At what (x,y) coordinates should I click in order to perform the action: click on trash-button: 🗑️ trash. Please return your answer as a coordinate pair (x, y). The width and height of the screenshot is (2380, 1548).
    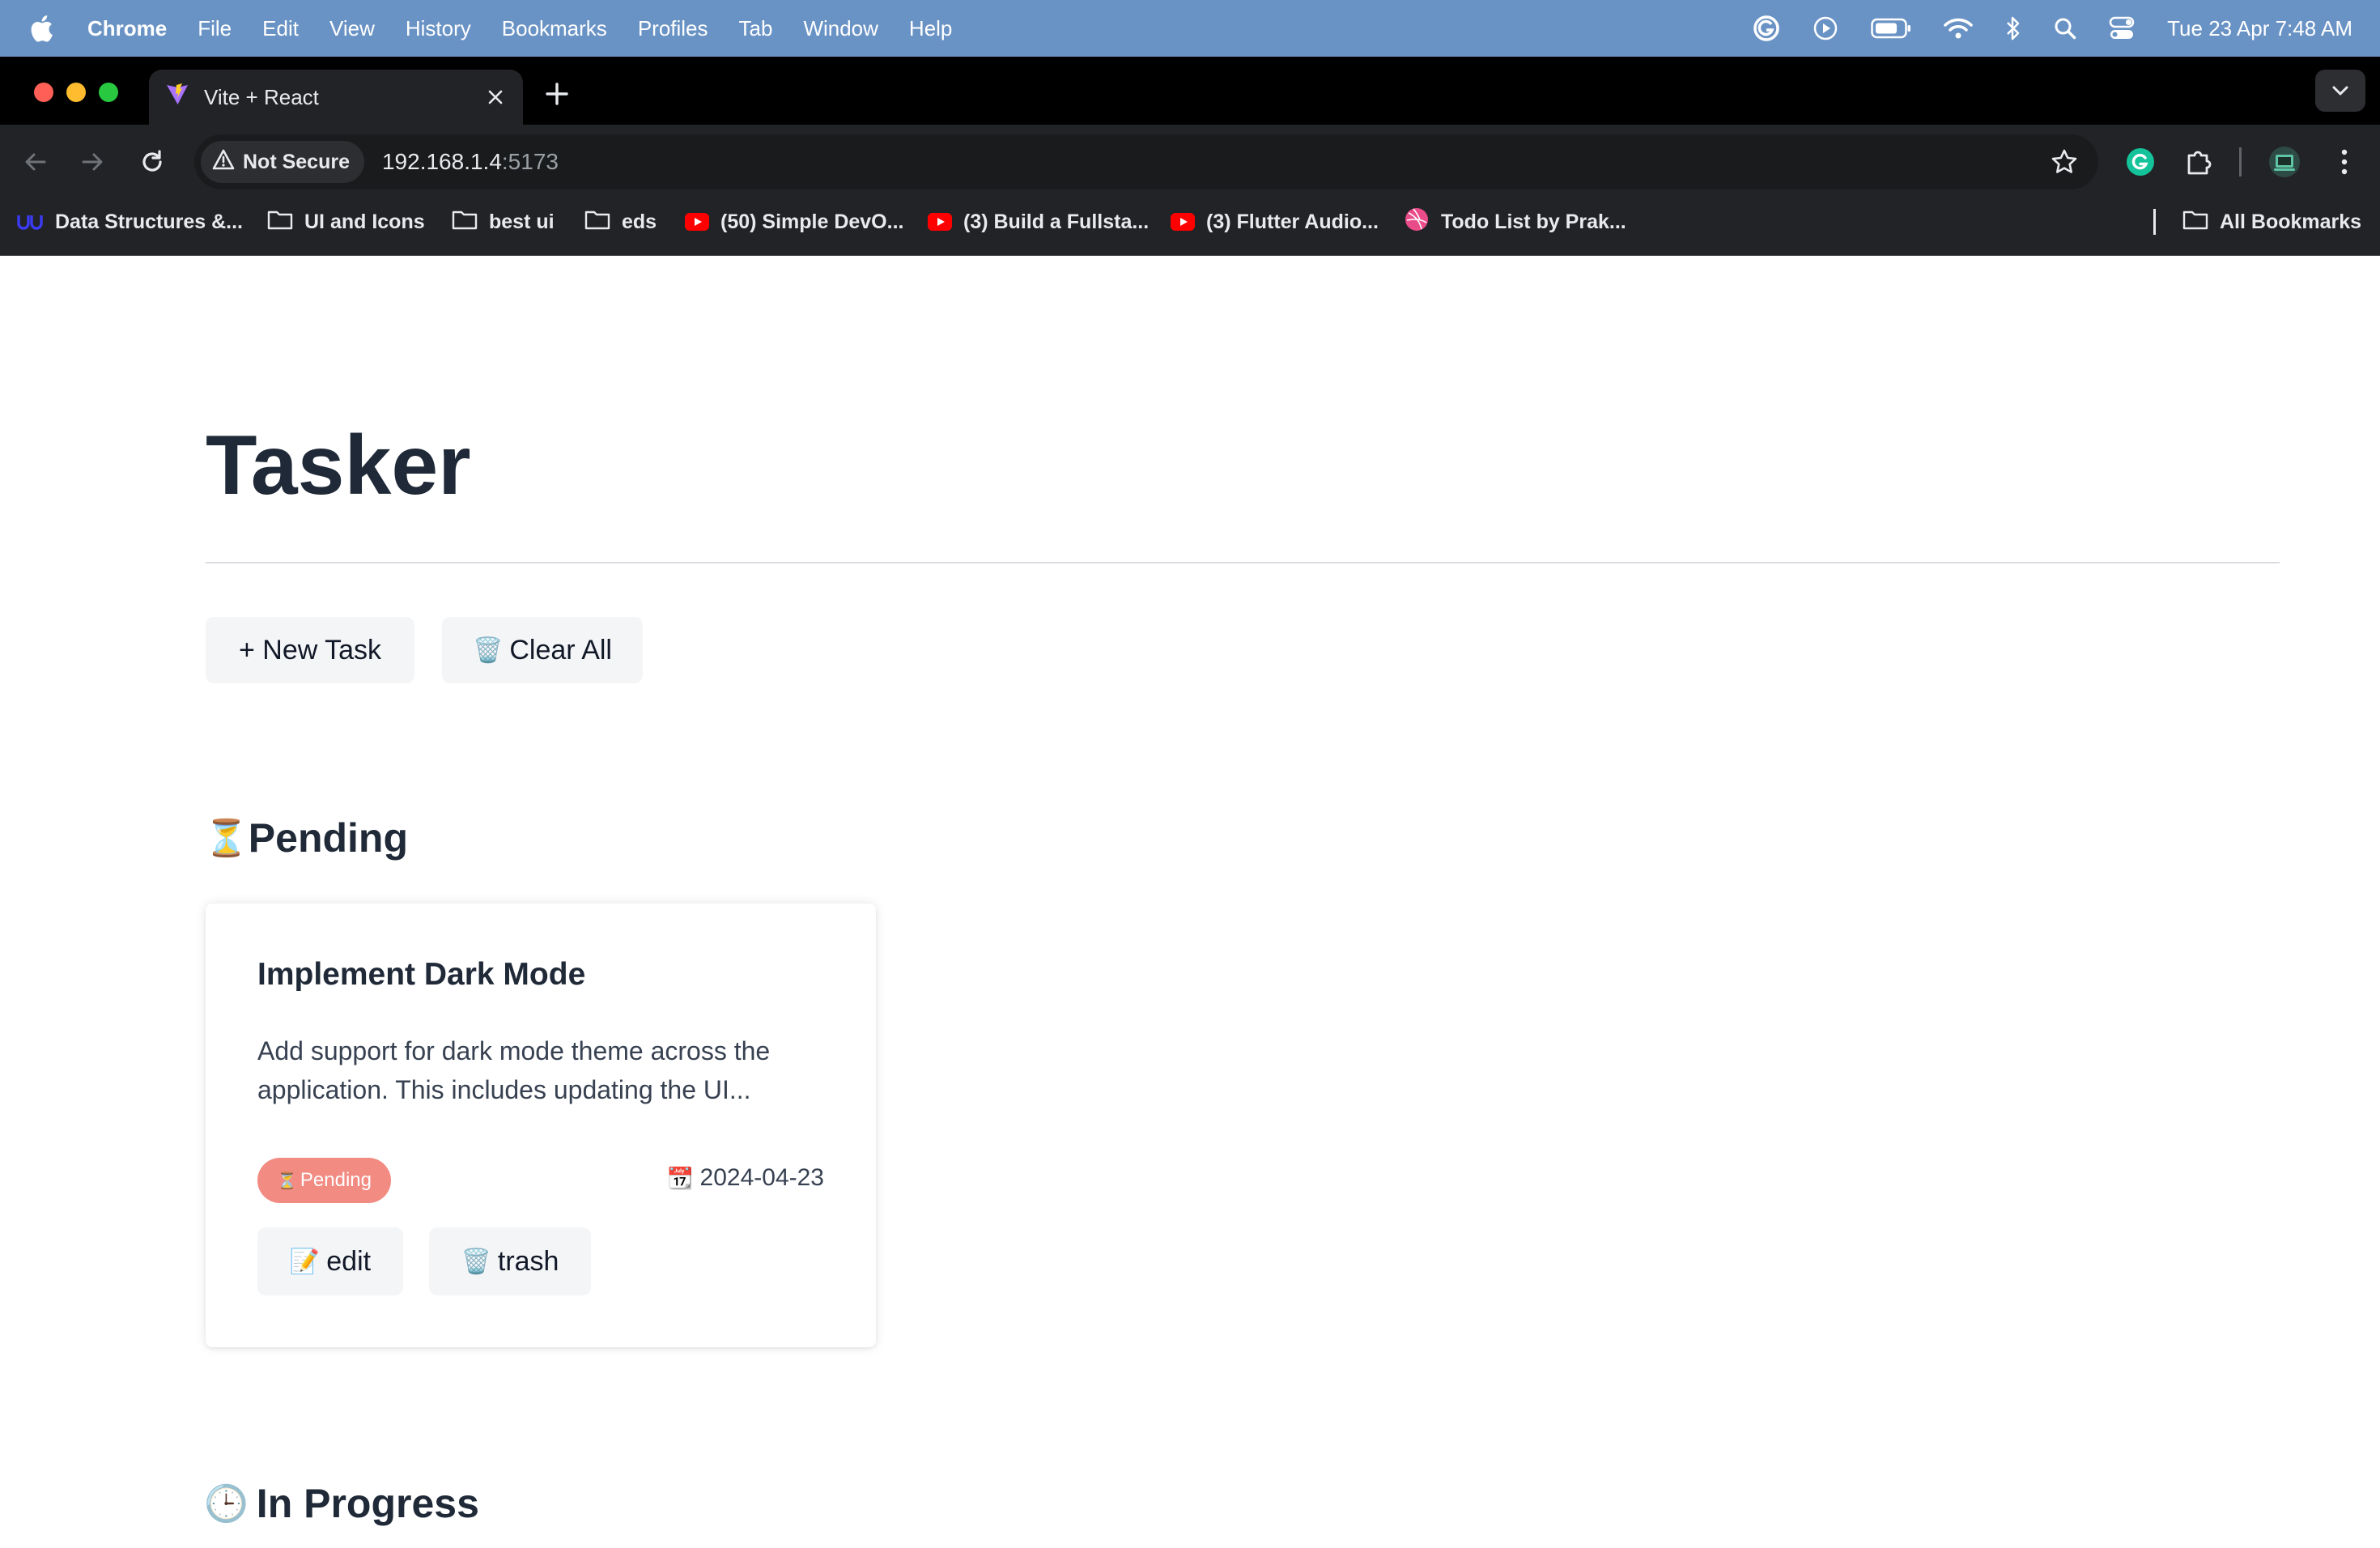
    Looking at the image, I should click on (510, 1261).